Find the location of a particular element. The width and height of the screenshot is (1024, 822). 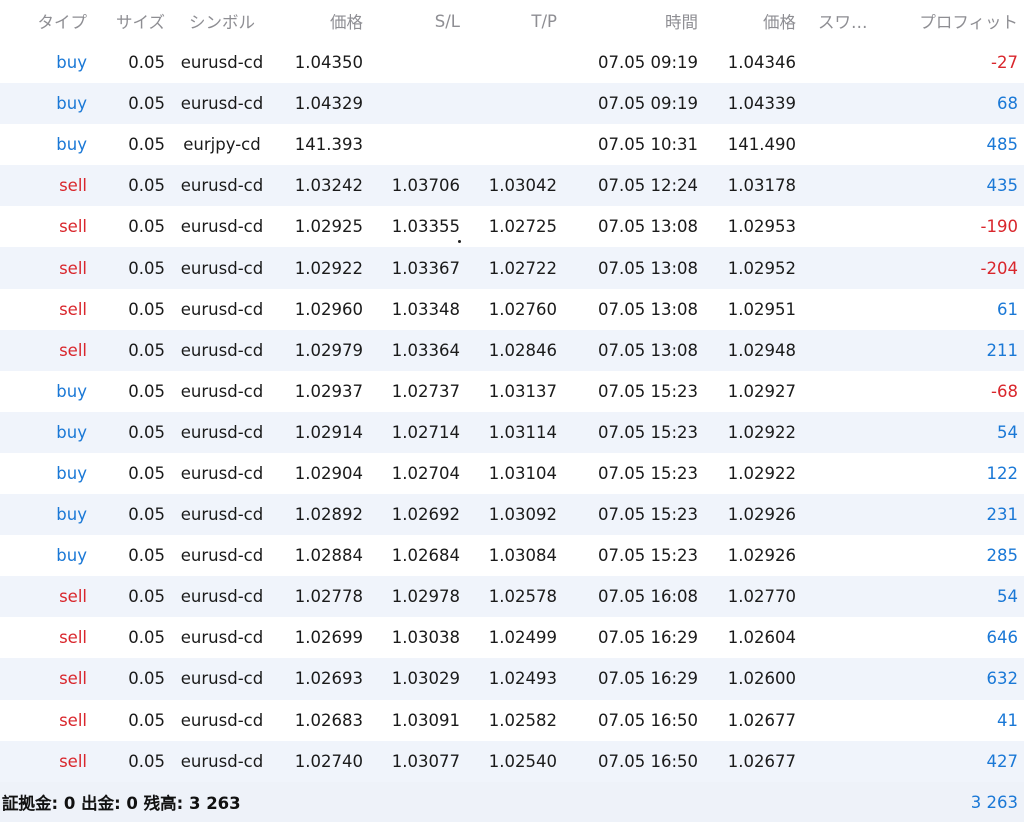

stop-loss-cell: 1.03038 is located at coordinates (425, 638).